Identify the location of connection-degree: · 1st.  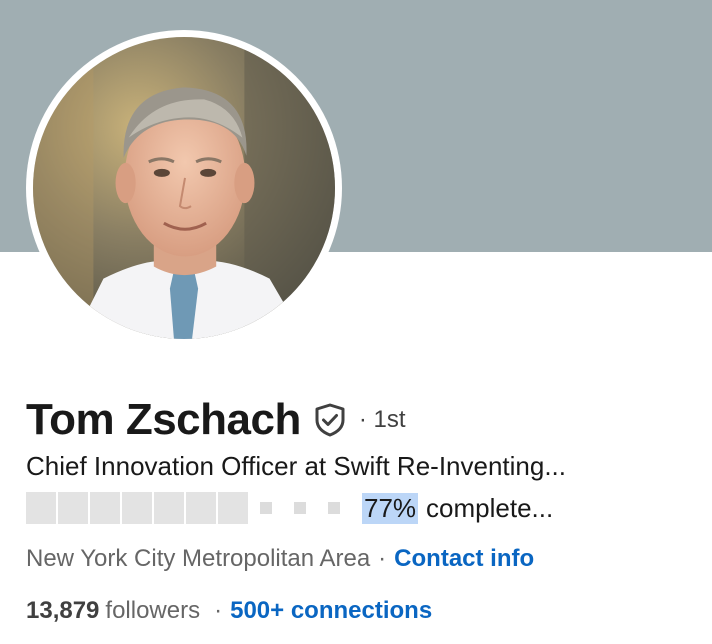
(382, 419).